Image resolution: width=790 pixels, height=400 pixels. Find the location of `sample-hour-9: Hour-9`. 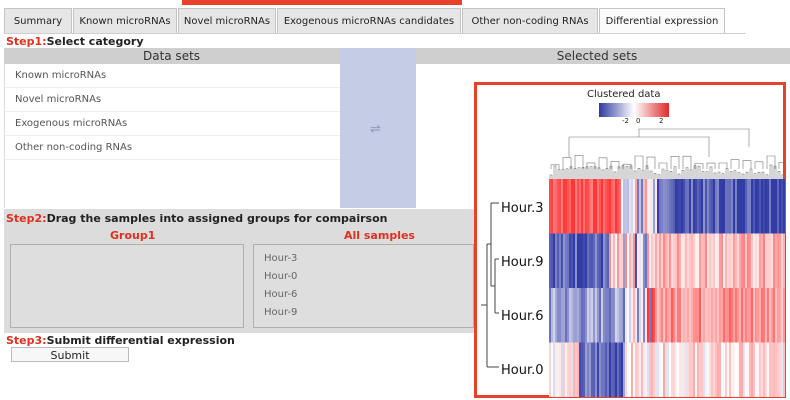

sample-hour-9: Hour-9 is located at coordinates (363, 313).